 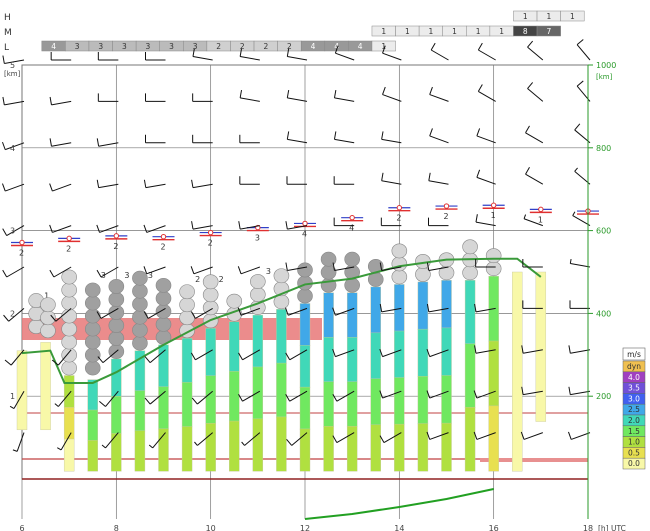 I want to click on x-tick-label: 12, so click(x=305, y=527).